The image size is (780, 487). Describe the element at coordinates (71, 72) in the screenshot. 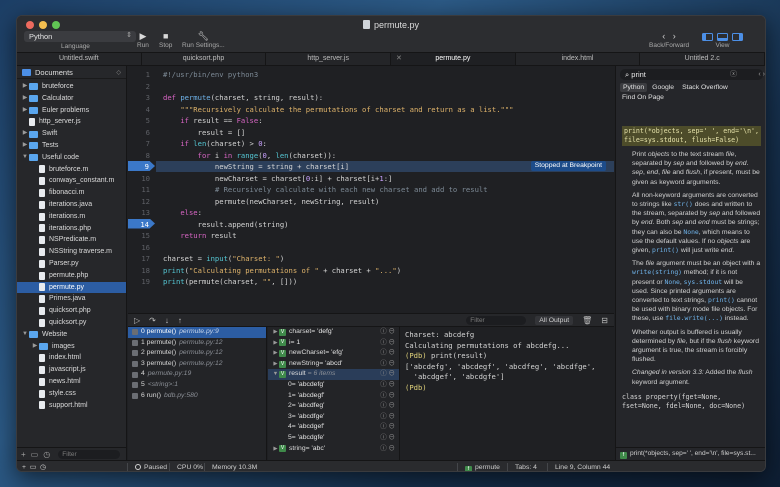

I see `sidebar-header: Documents ◇` at that location.